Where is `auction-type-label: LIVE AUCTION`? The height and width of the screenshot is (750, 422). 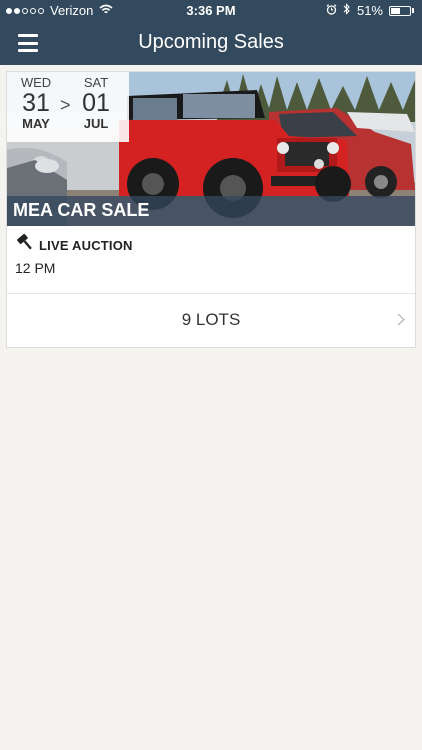
auction-type-label: LIVE AUCTION is located at coordinates (86, 245).